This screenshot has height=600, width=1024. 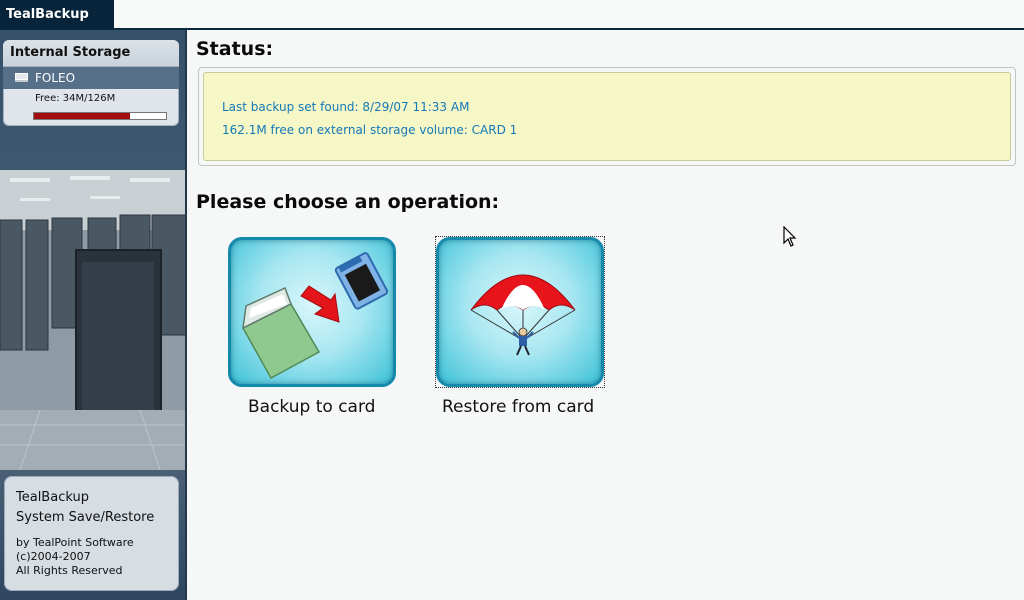 What do you see at coordinates (346, 107) in the screenshot?
I see `status-last-backup: Last backup set found: 8/29/07 11:33 AM` at bounding box center [346, 107].